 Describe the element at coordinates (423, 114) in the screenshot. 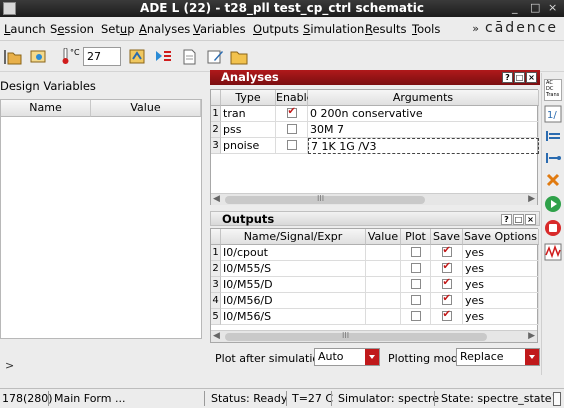

I see `analysis-arguments: 0 200n conservative` at that location.